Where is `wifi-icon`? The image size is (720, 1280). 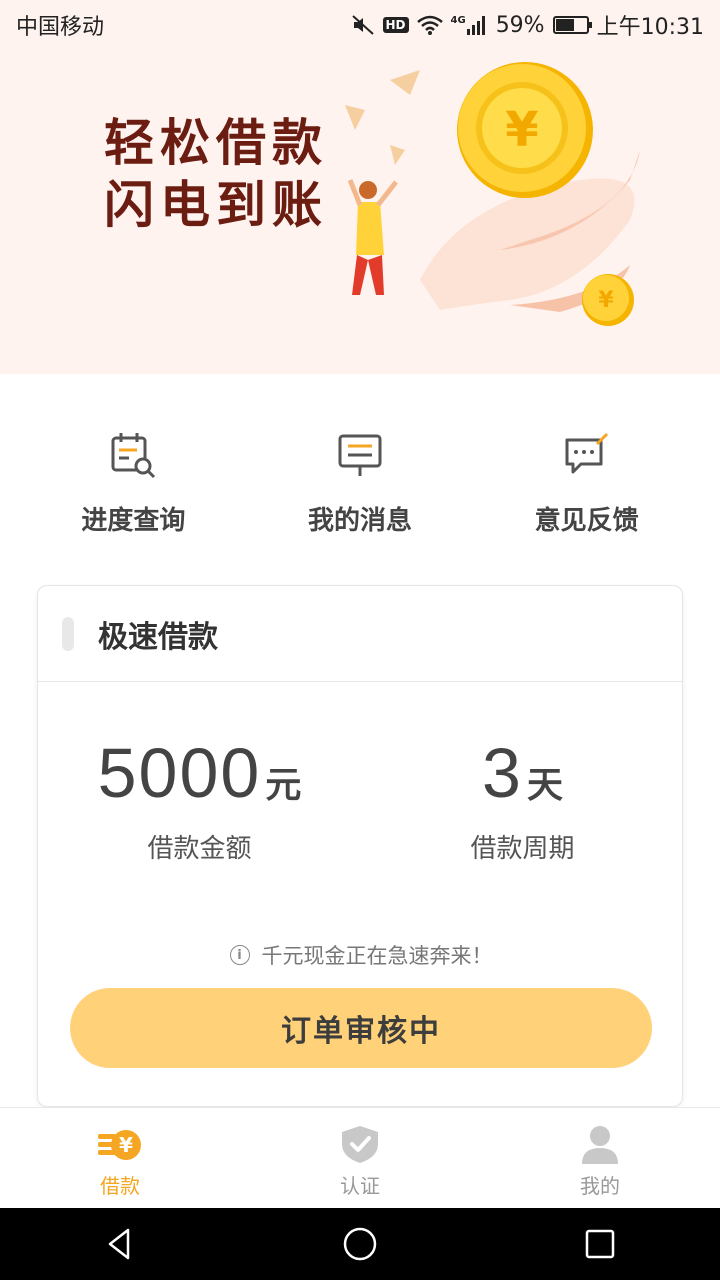
wifi-icon is located at coordinates (429, 25).